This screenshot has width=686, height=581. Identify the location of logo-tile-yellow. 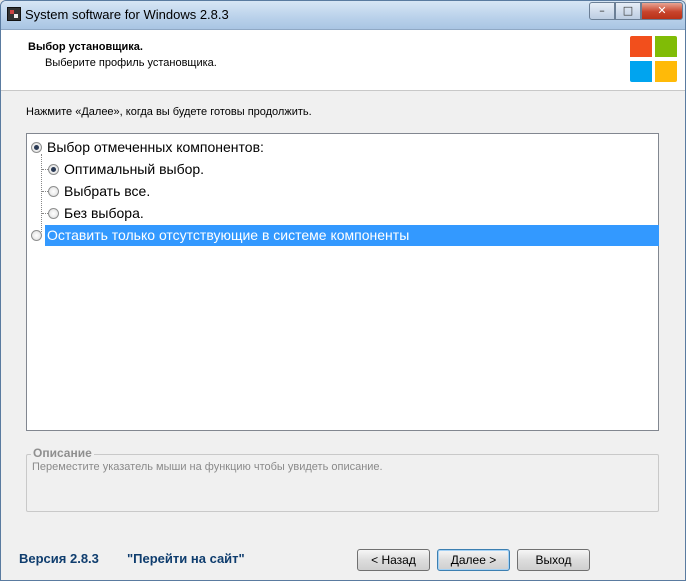
(666, 71).